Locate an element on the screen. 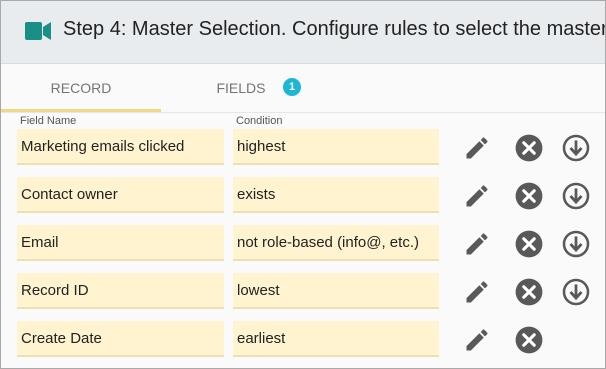  tab-bar: RECORD FIELDS 1 is located at coordinates (303, 88).